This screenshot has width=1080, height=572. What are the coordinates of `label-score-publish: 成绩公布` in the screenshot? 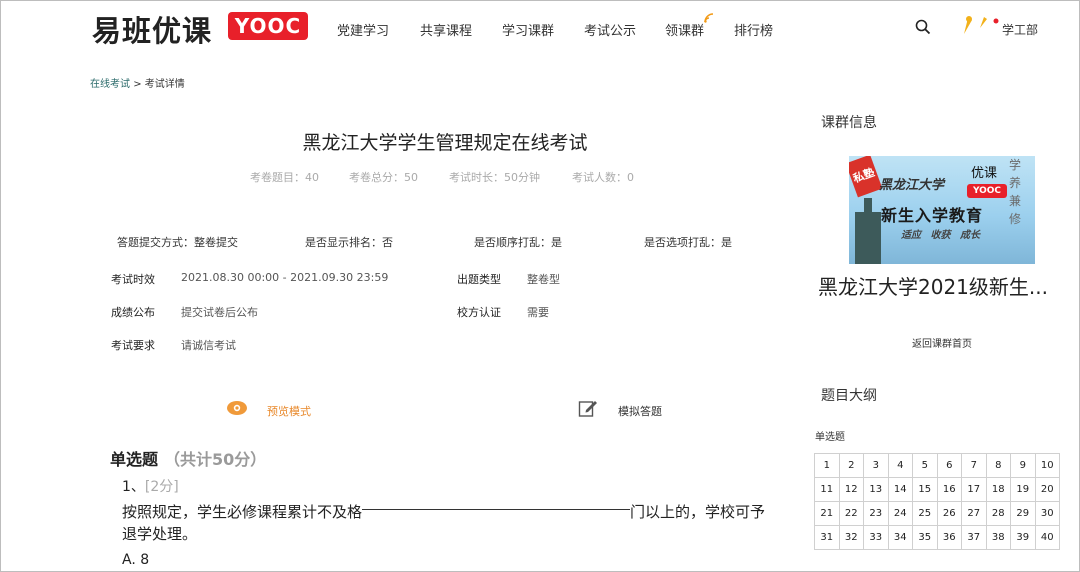 It's located at (133, 312).